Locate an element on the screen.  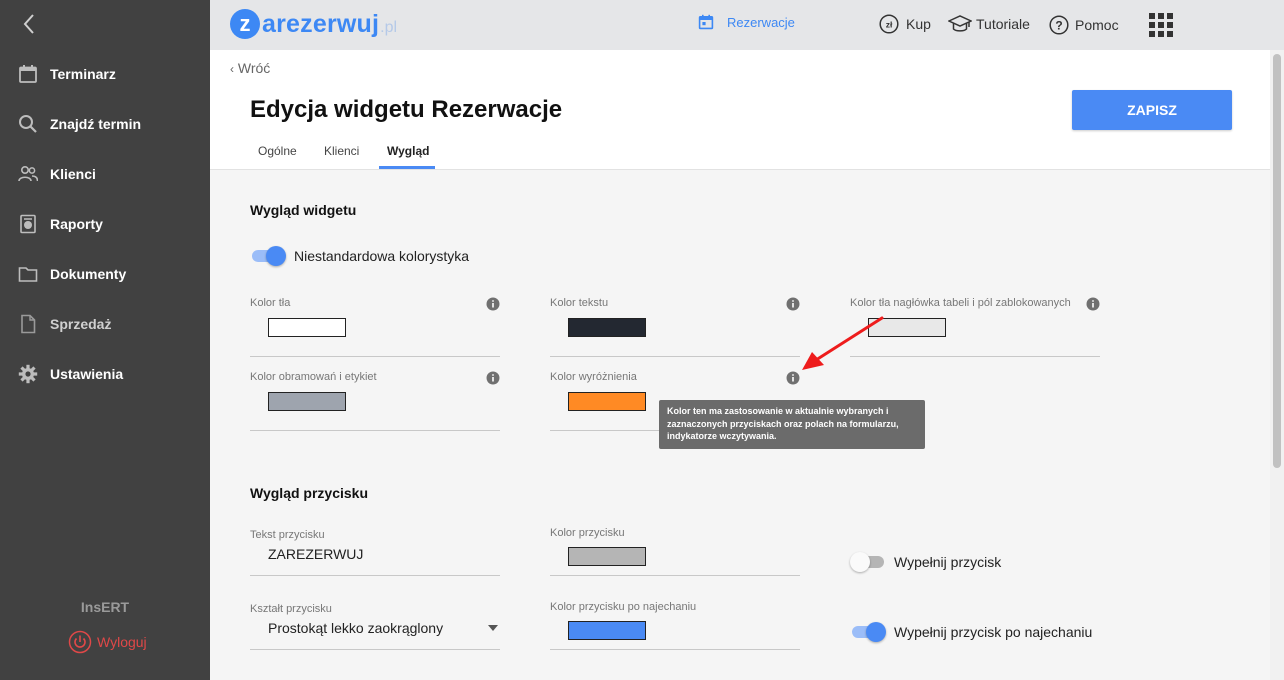
scrollbar-thumb is located at coordinates (1277, 261).